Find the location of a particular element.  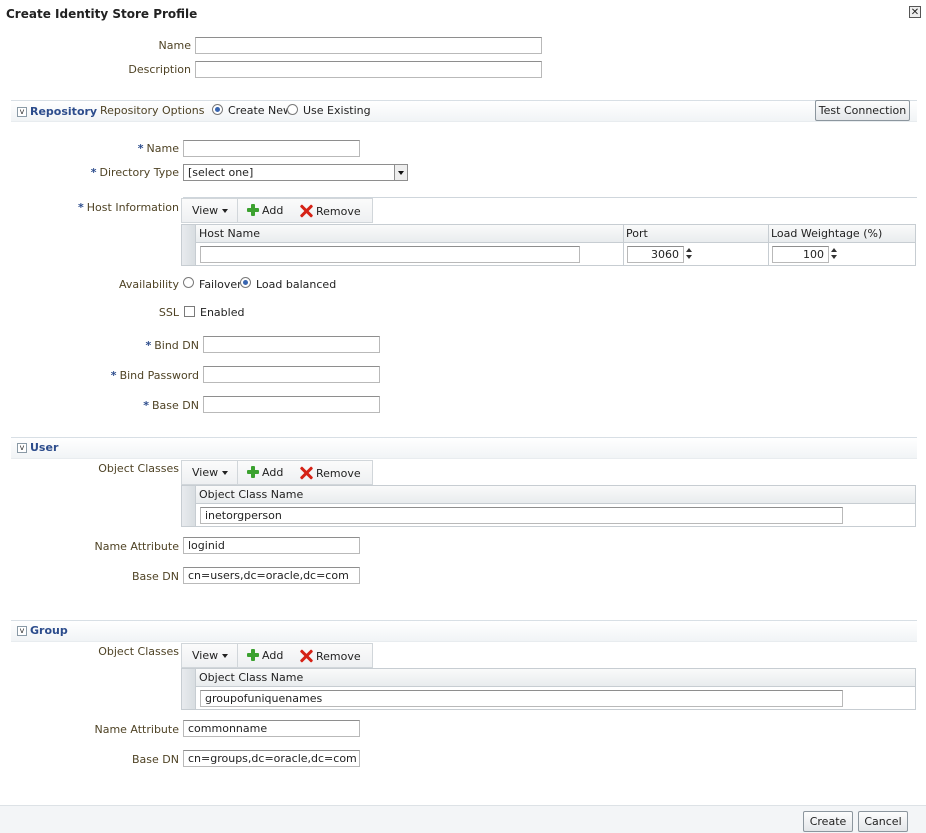

group-name-attribute-input: commonname is located at coordinates (271, 728).